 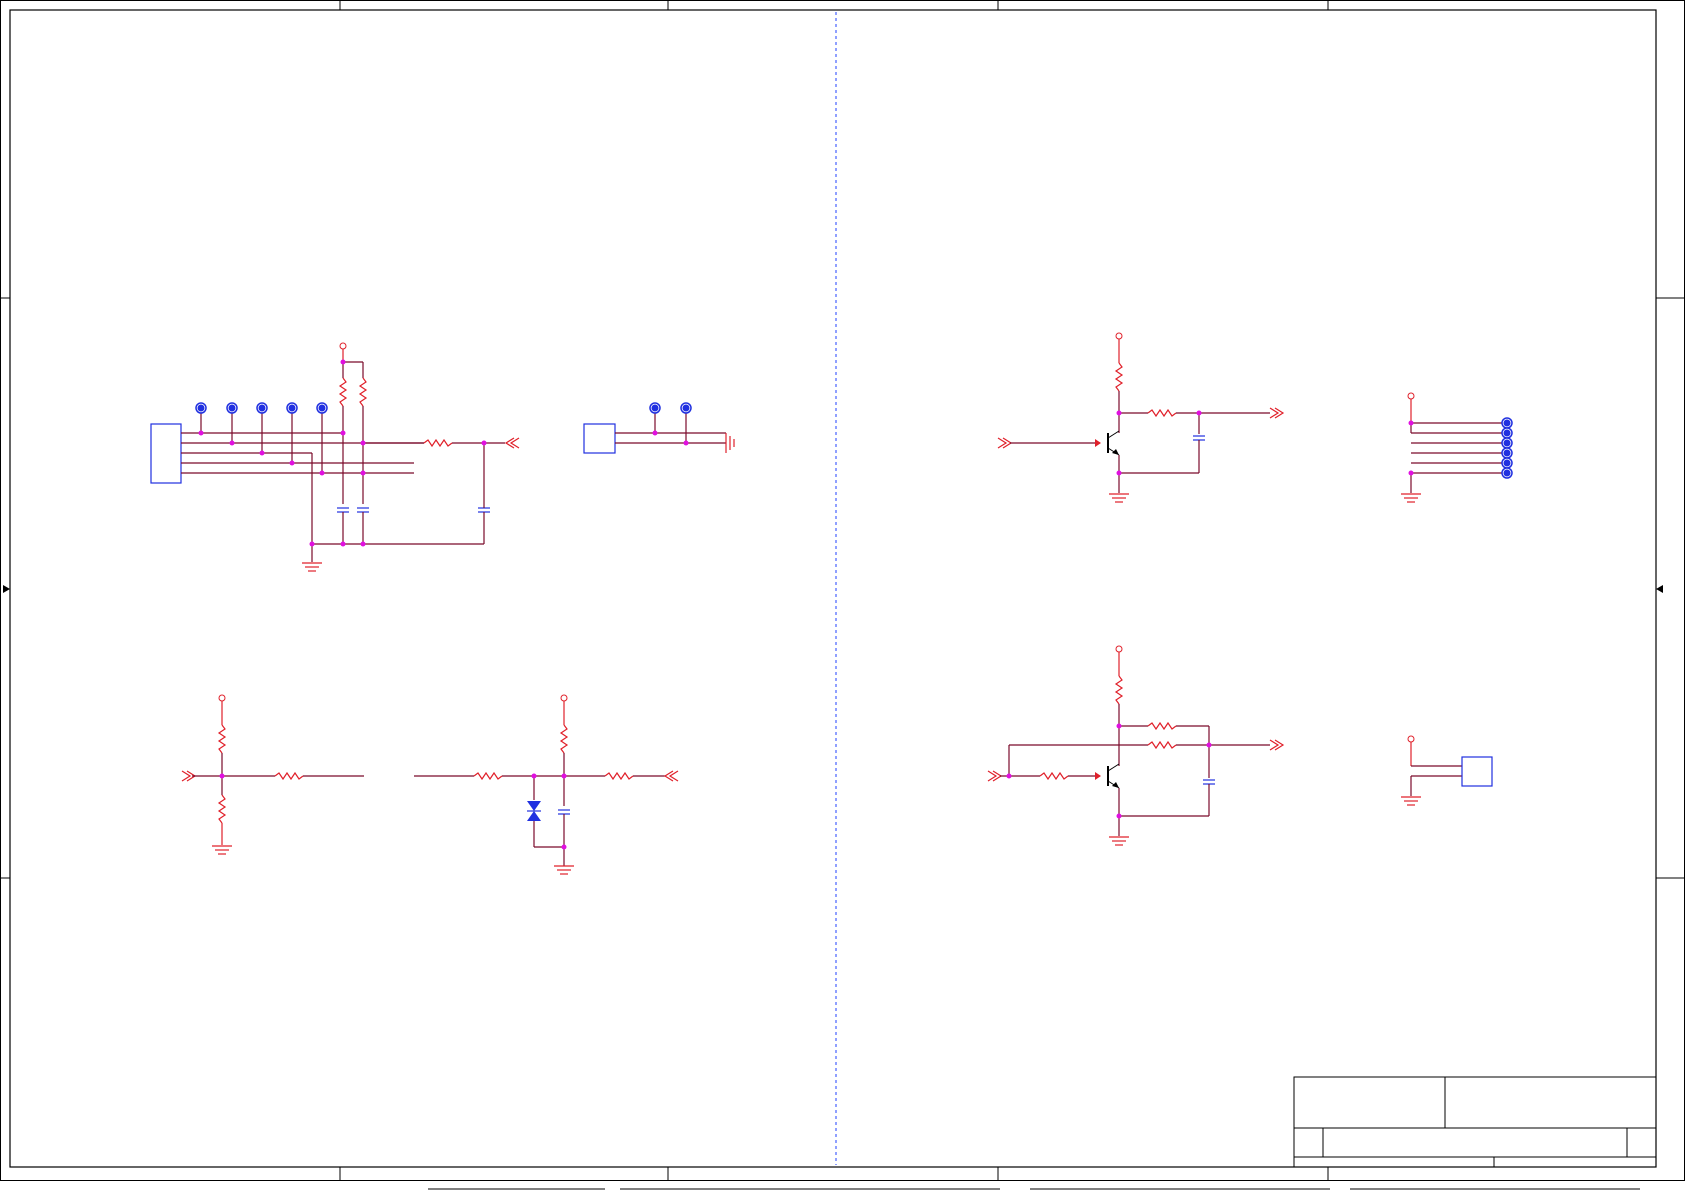 I want to click on divider-esd, so click(x=546, y=784).